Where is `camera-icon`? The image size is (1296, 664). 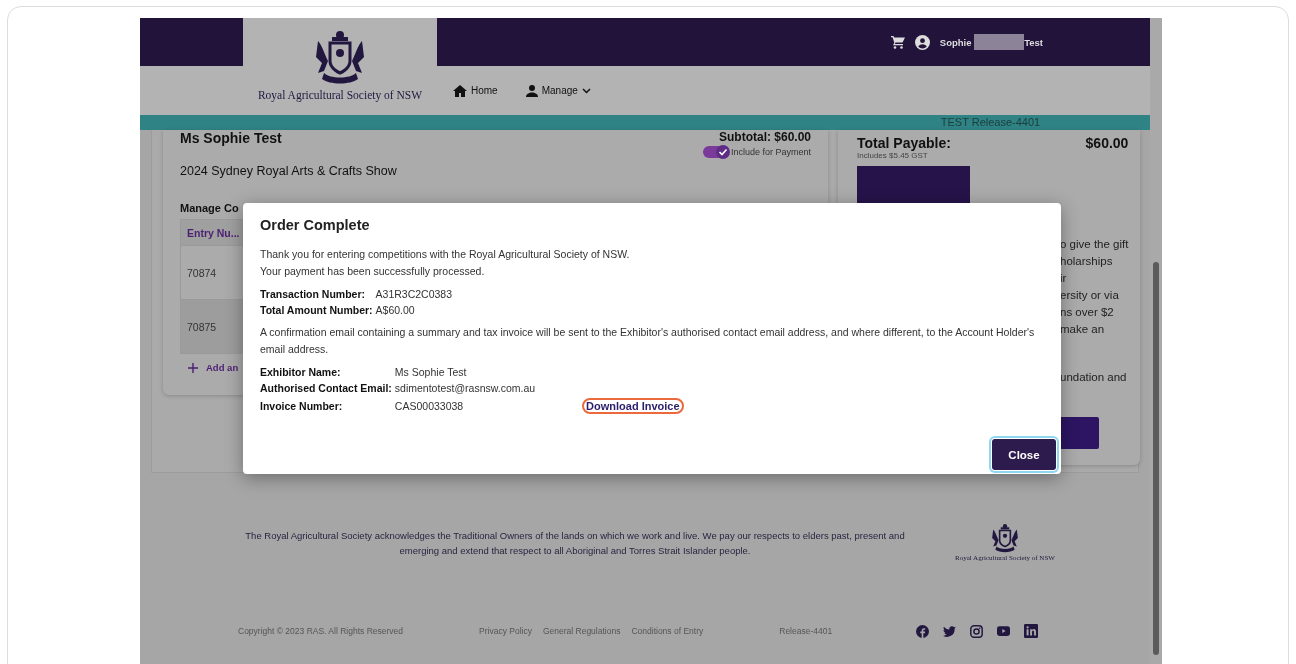 camera-icon is located at coordinates (977, 631).